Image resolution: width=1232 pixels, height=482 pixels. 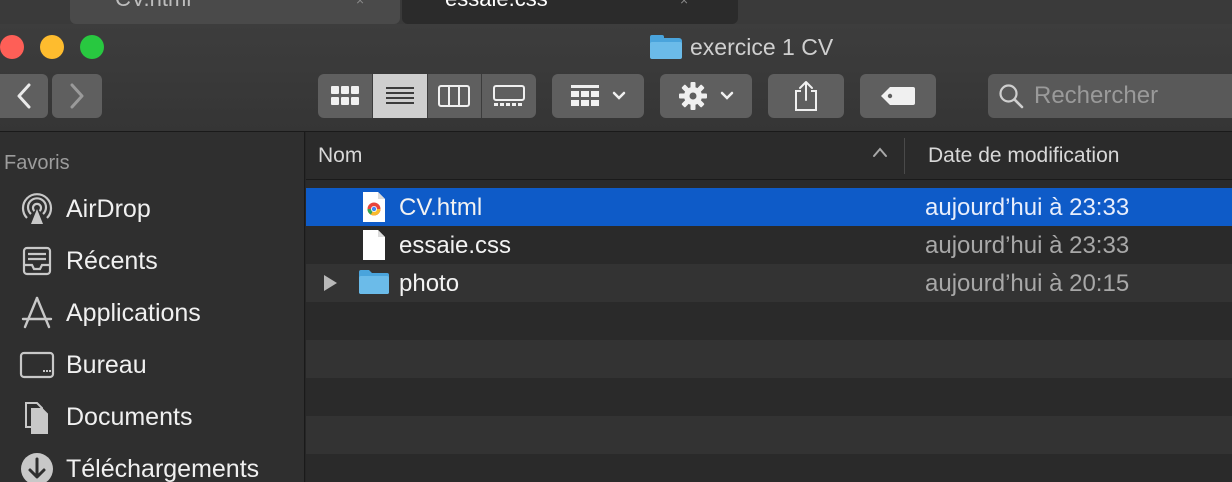 I want to click on sidebar-item-documents: Documents, so click(x=105, y=417).